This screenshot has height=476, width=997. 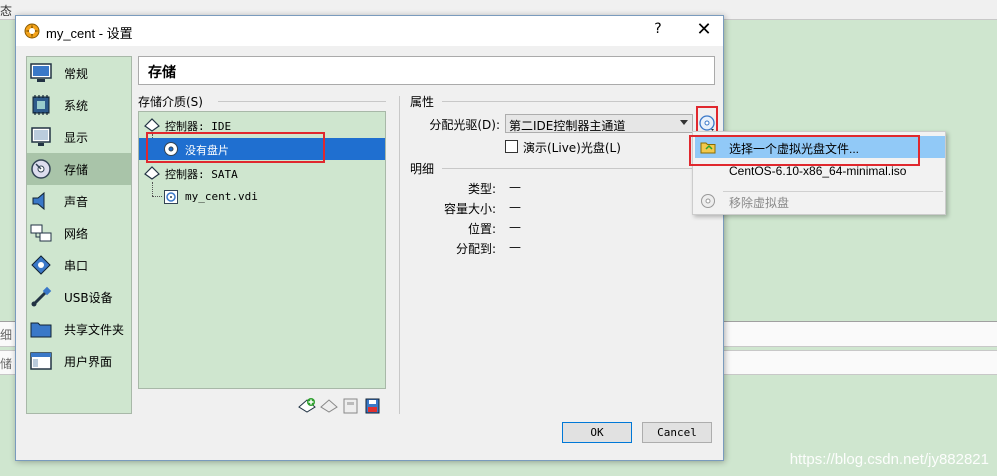 I want to click on sidebar-item-label: 串口, so click(x=76, y=266).